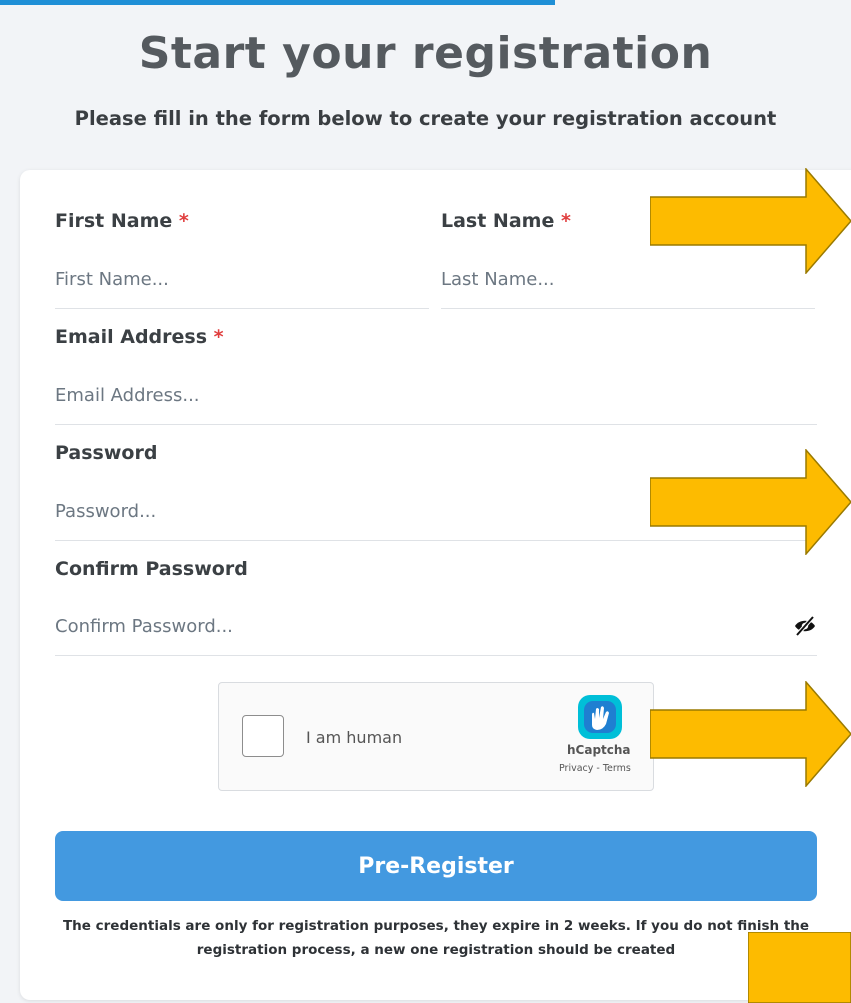  I want to click on confirm-password-label: Confirm Password, so click(151, 569).